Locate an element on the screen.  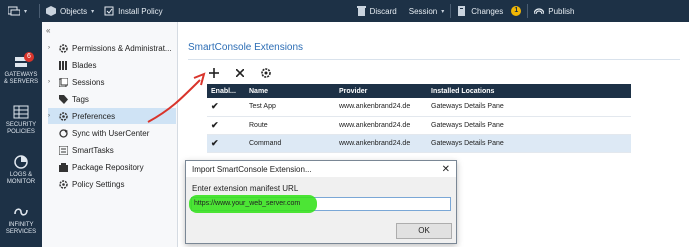
tree-item-preferences: › Preferences is located at coordinates (112, 116).